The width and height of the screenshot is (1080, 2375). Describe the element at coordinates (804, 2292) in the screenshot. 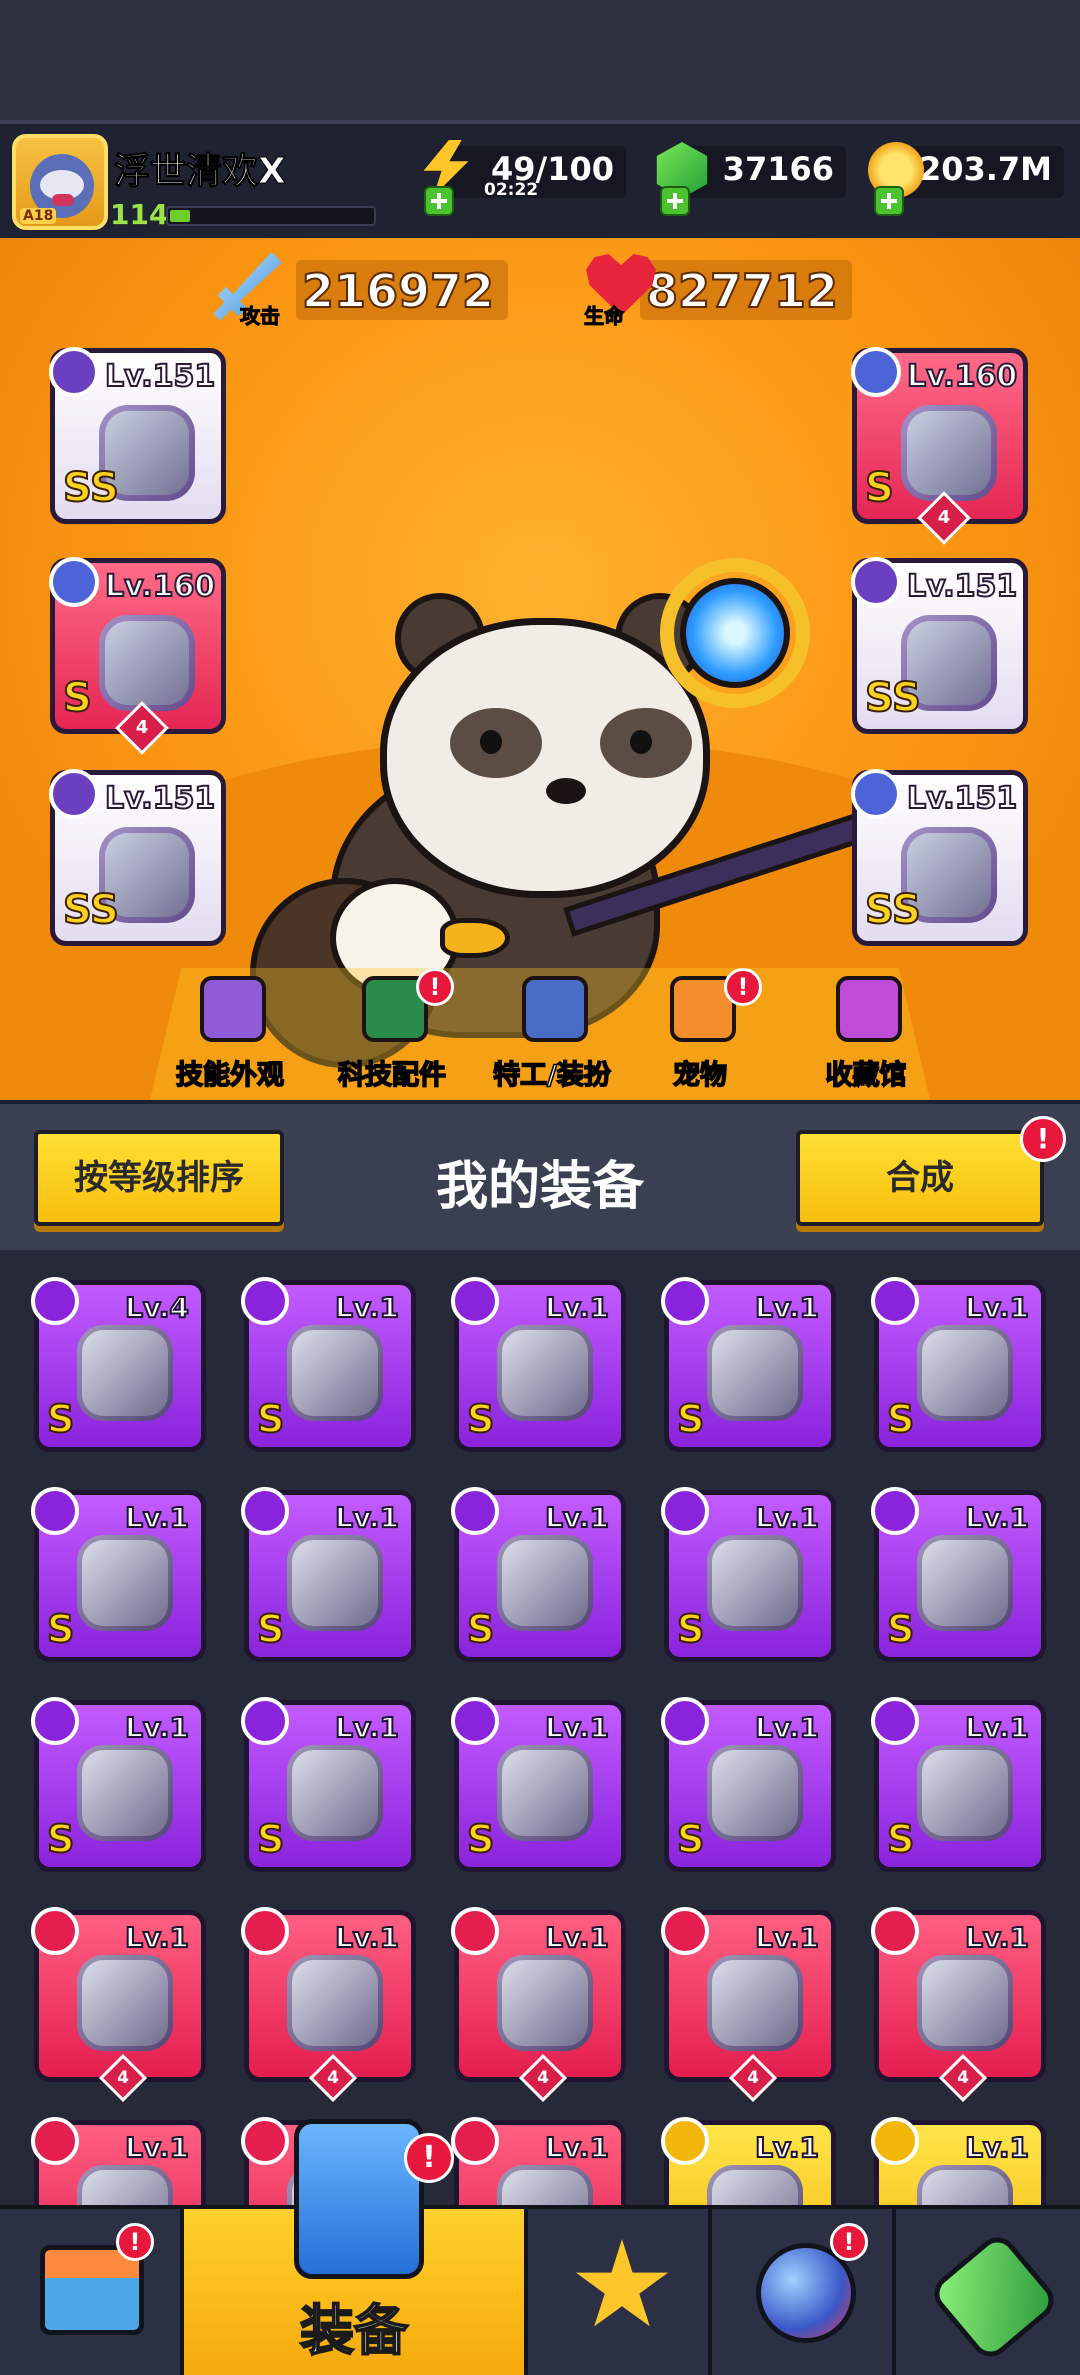

I see `nav-tab-world: !` at that location.